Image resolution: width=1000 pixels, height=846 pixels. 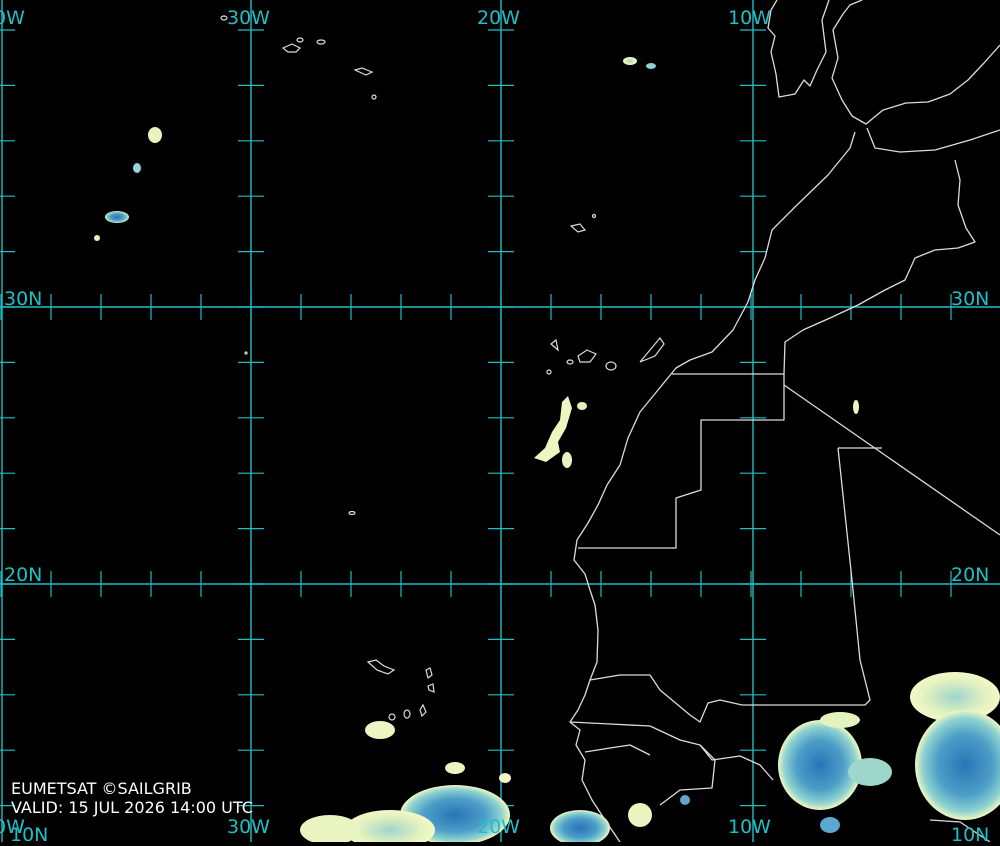 I want to click on lat-label-20n-right: 20N, so click(x=970, y=575).